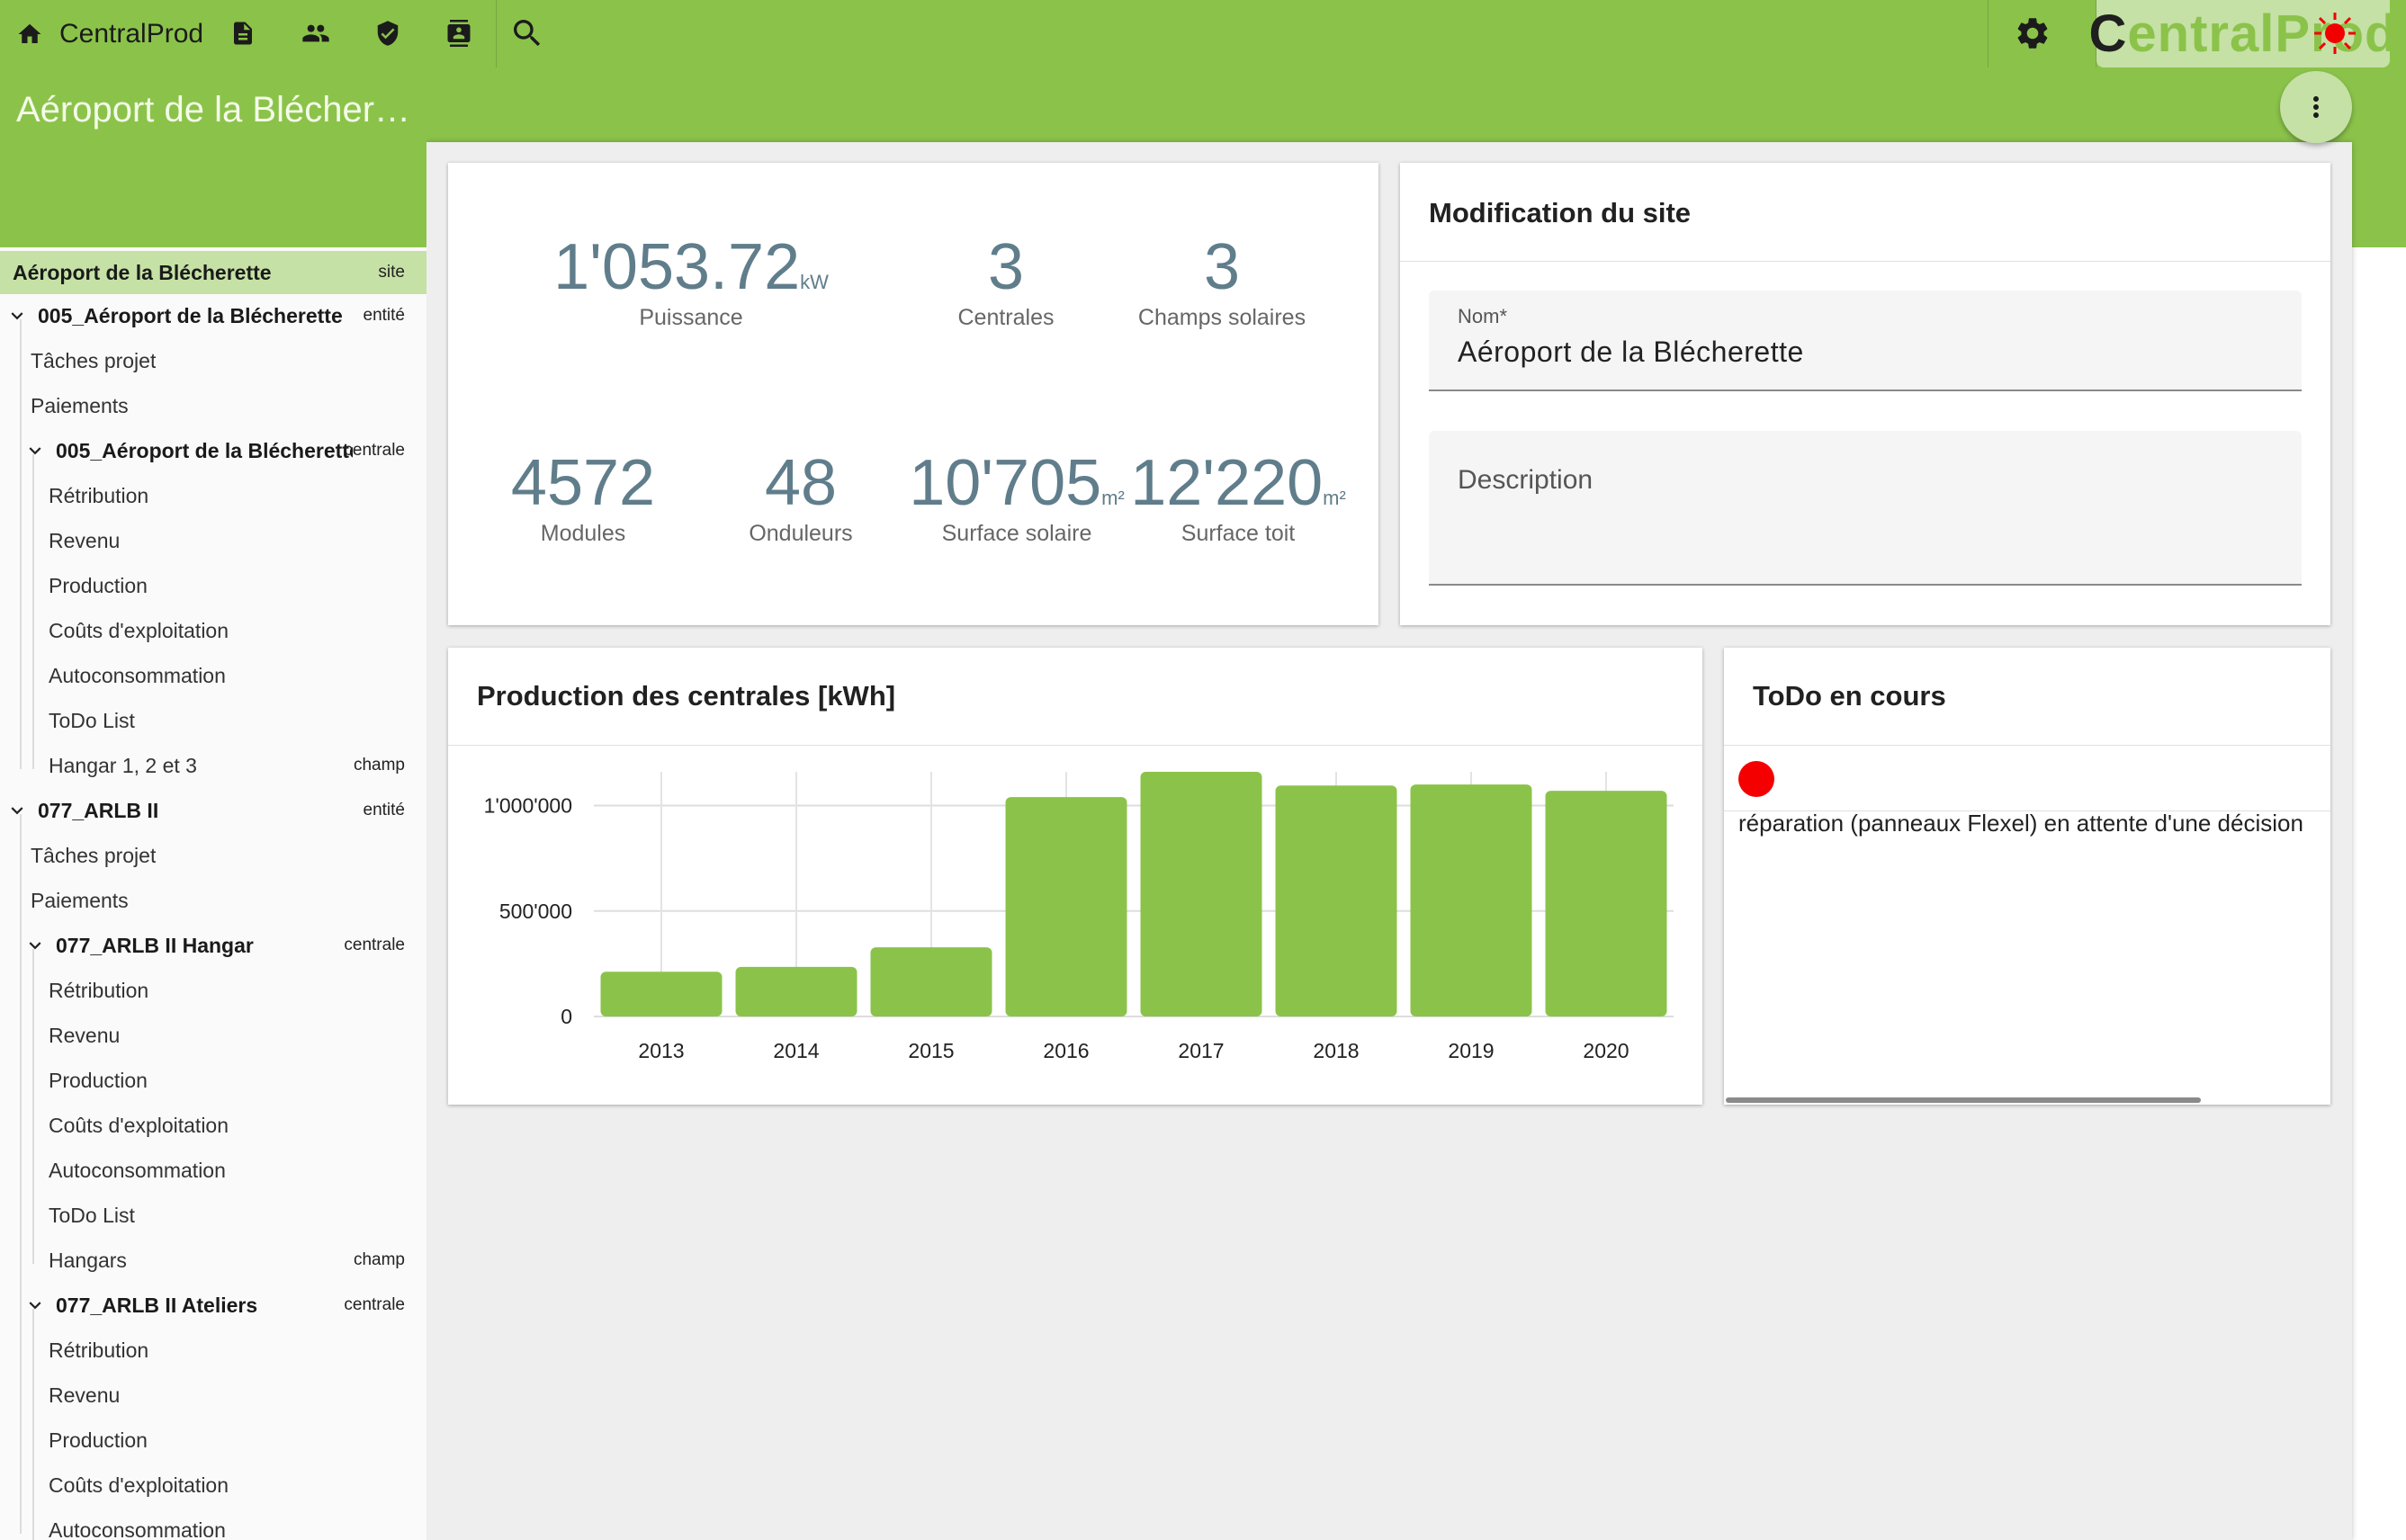 This screenshot has width=2406, height=1540. What do you see at coordinates (1336, 900) in the screenshot?
I see `bar-2018` at bounding box center [1336, 900].